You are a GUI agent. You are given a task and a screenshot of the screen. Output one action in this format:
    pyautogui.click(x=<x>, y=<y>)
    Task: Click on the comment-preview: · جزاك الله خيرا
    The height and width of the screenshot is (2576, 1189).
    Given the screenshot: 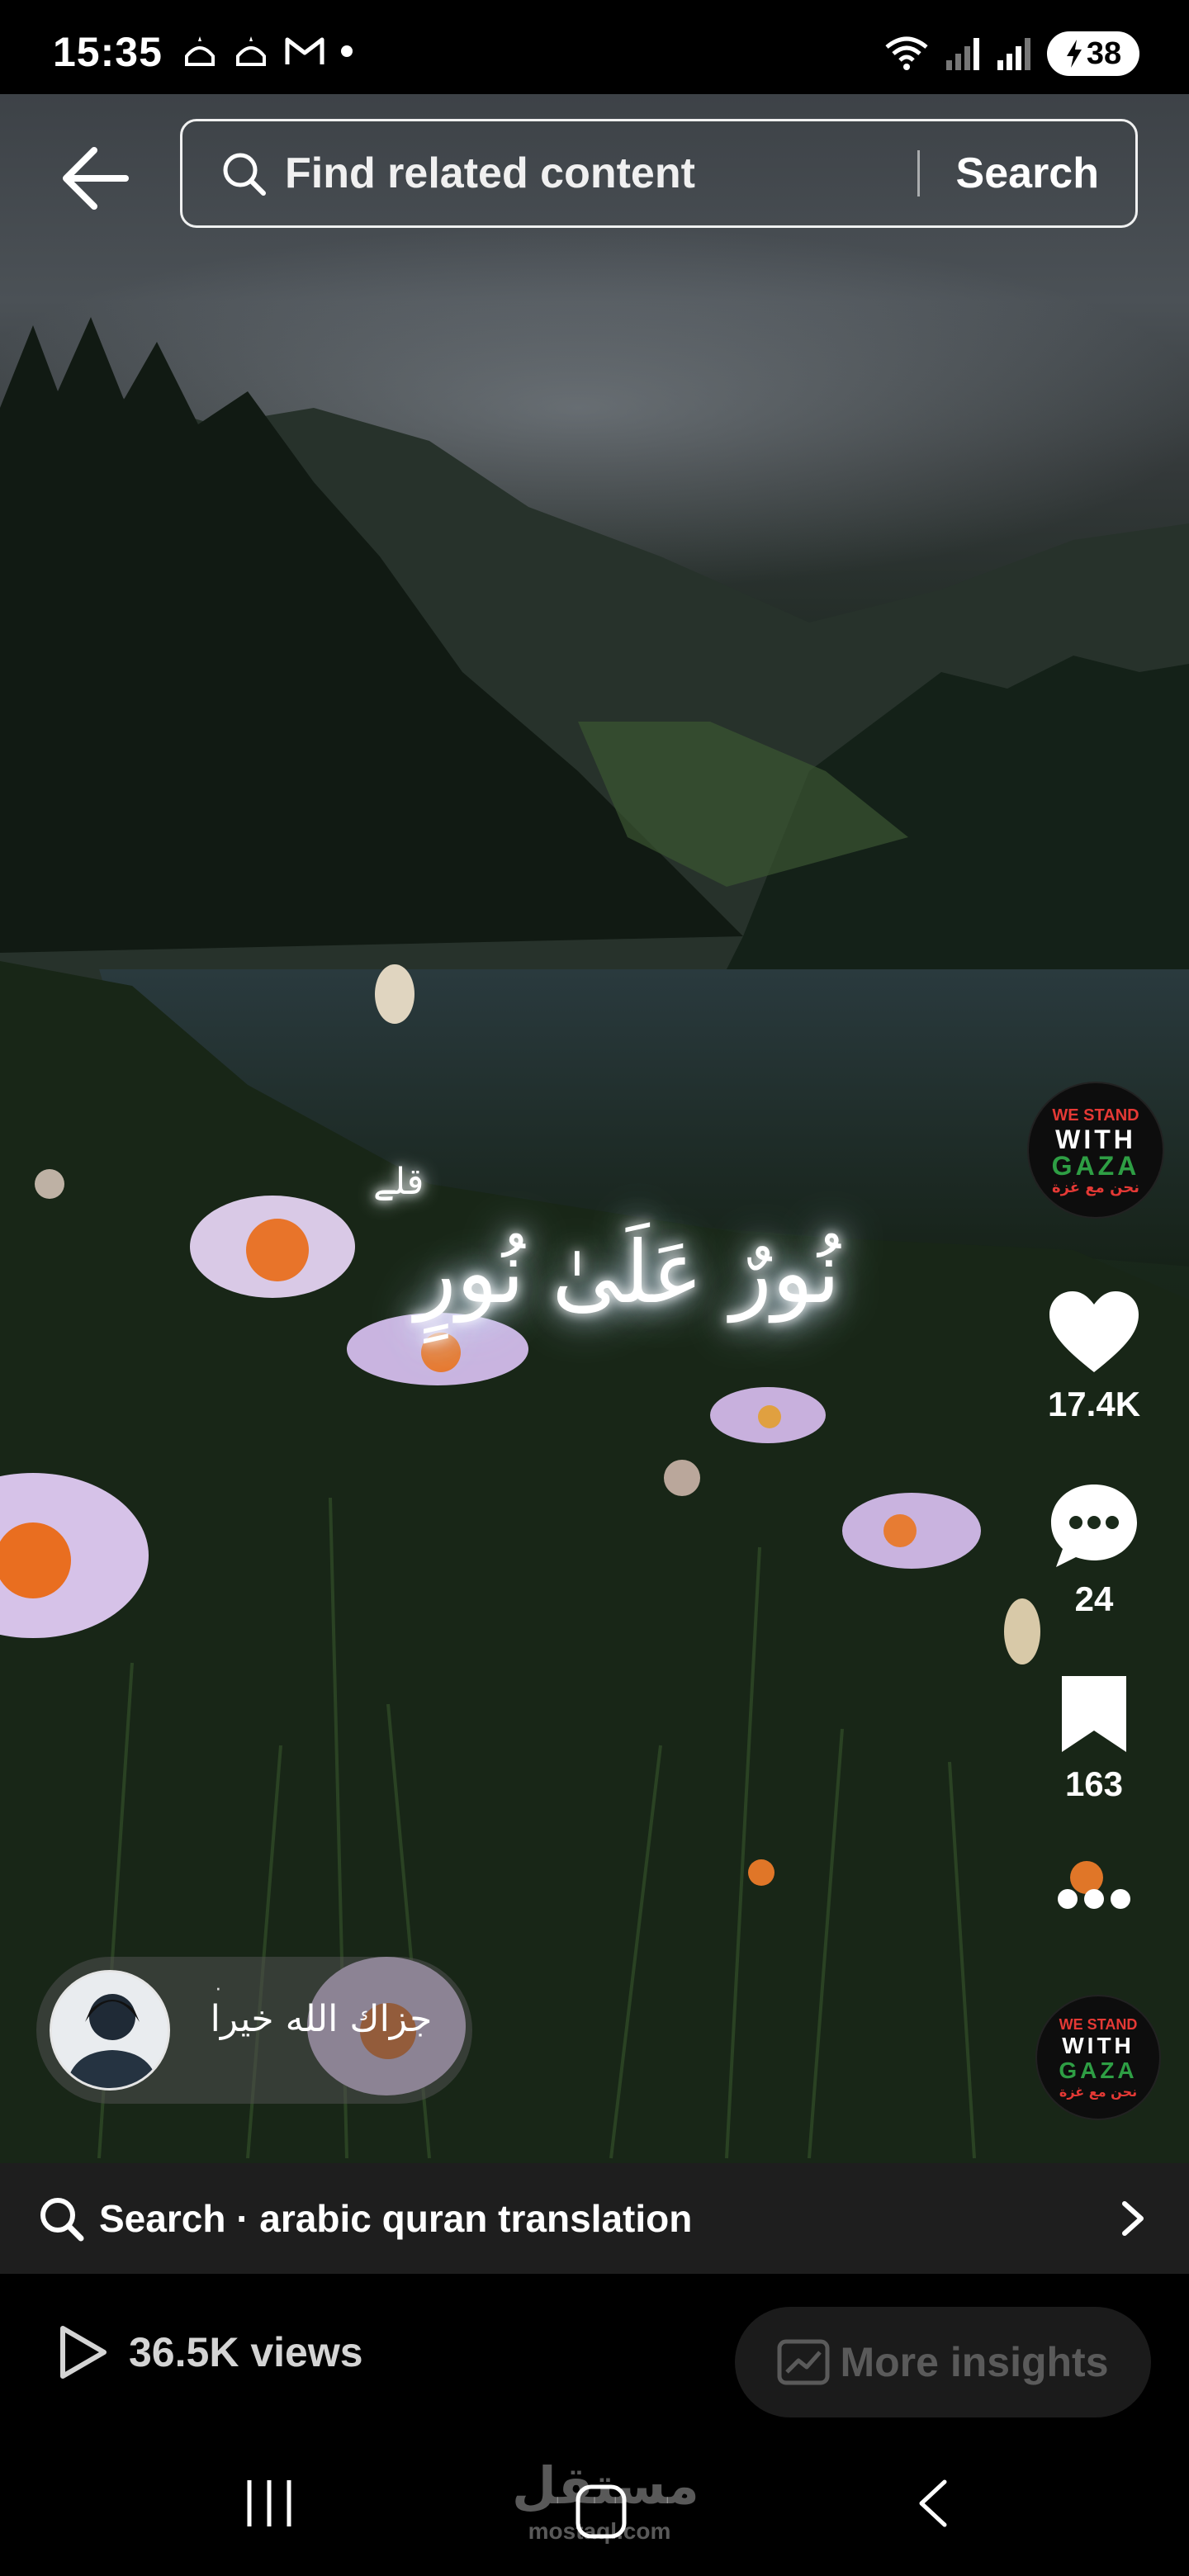 What is the action you would take?
    pyautogui.click(x=254, y=2030)
    